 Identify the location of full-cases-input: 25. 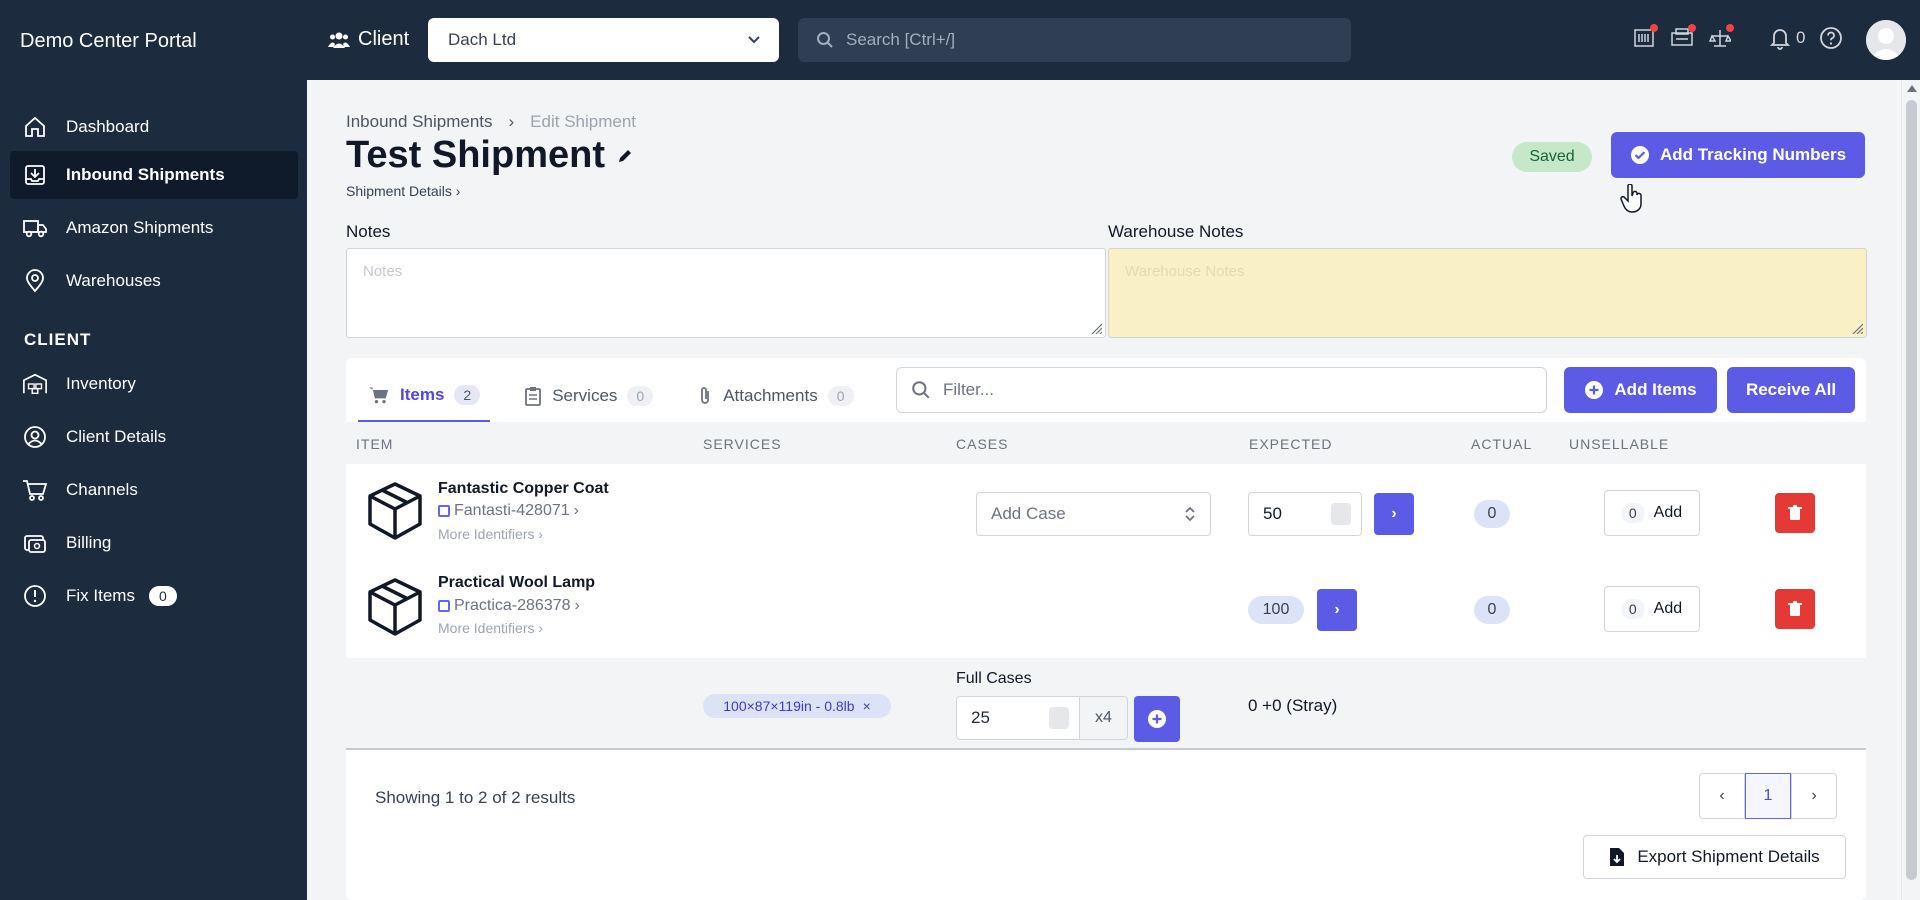
(1018, 718).